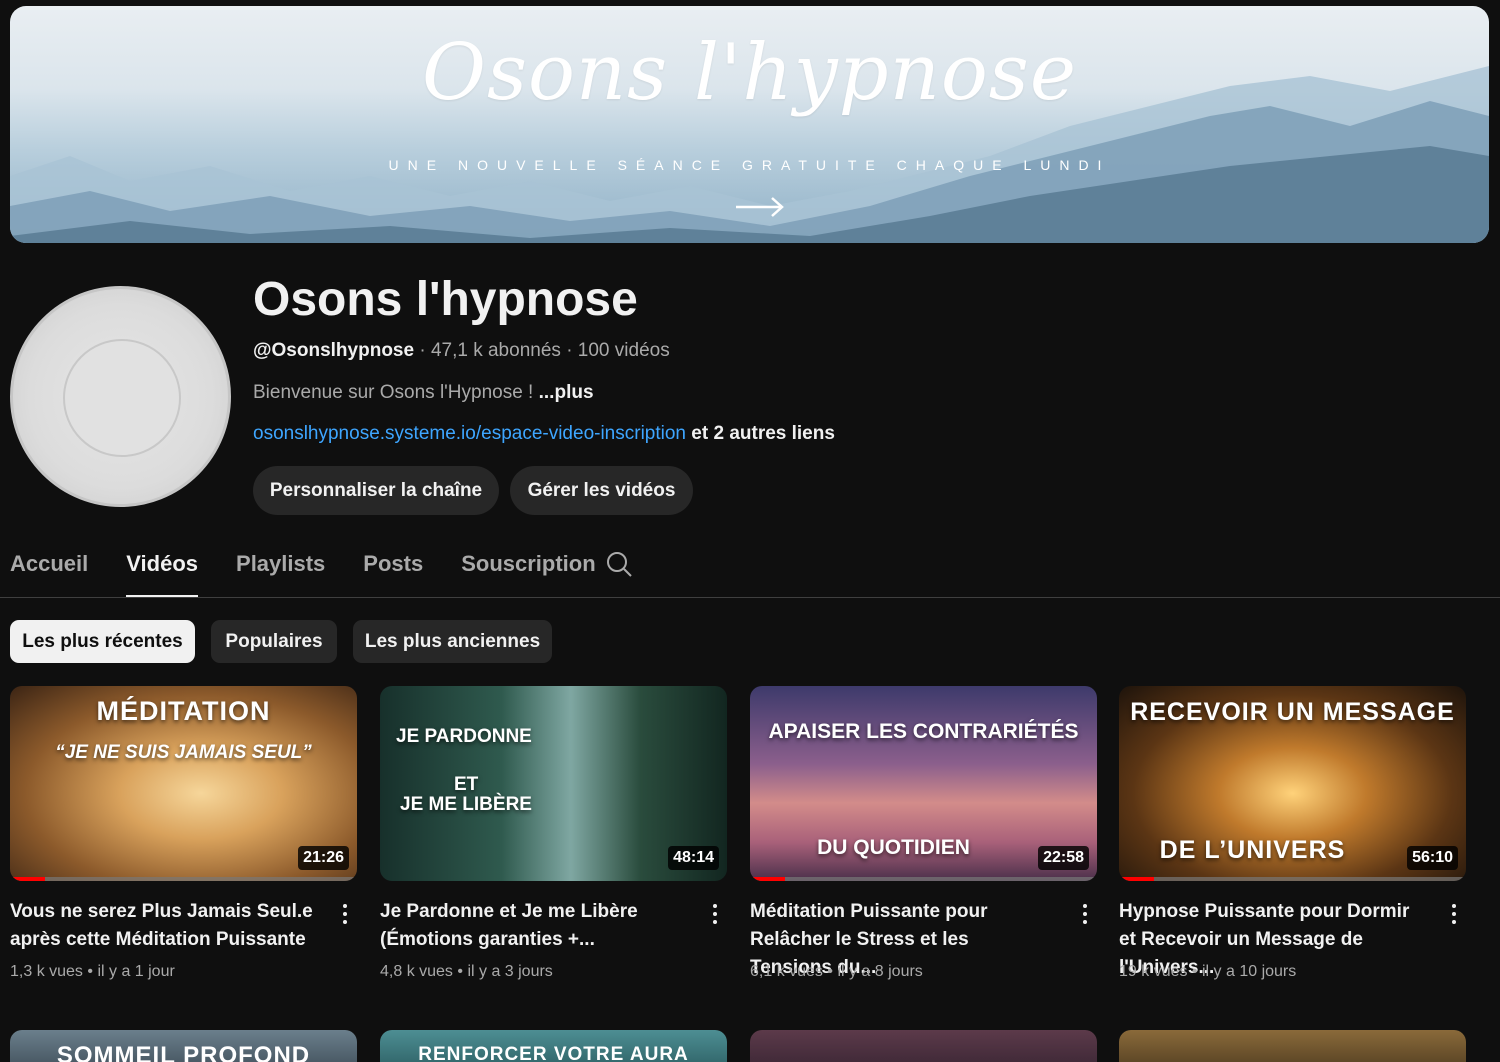  Describe the element at coordinates (693, 858) in the screenshot. I see `video-duration: 48:14` at that location.